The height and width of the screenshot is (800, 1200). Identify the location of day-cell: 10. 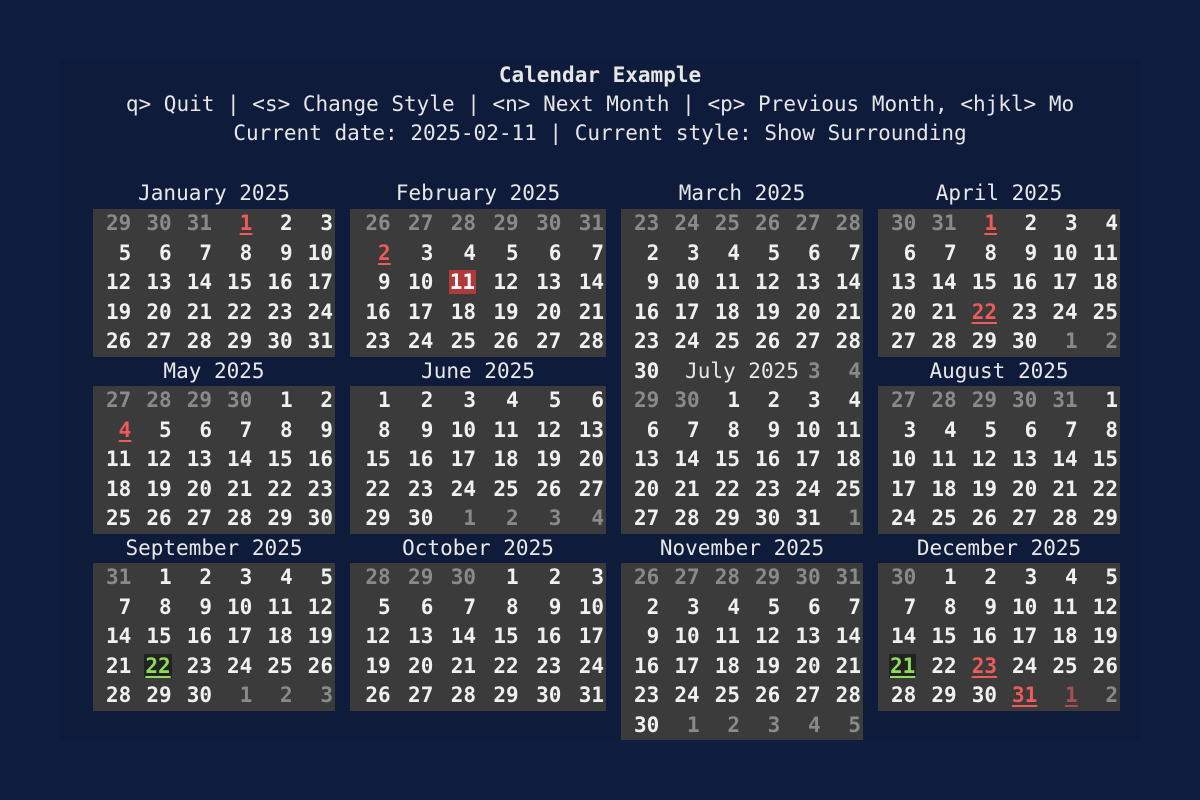
(1019, 608).